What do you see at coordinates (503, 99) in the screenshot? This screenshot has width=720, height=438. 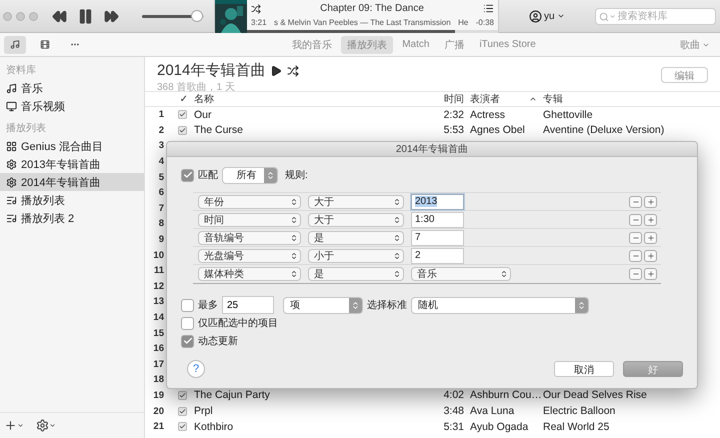 I see `column-header: 表演者` at bounding box center [503, 99].